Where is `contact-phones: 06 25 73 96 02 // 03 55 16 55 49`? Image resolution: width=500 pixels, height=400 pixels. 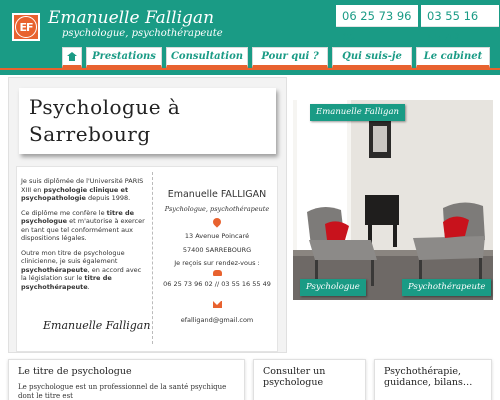
contact-phones: 06 25 73 96 02 // 03 55 16 55 49 is located at coordinates (217, 284).